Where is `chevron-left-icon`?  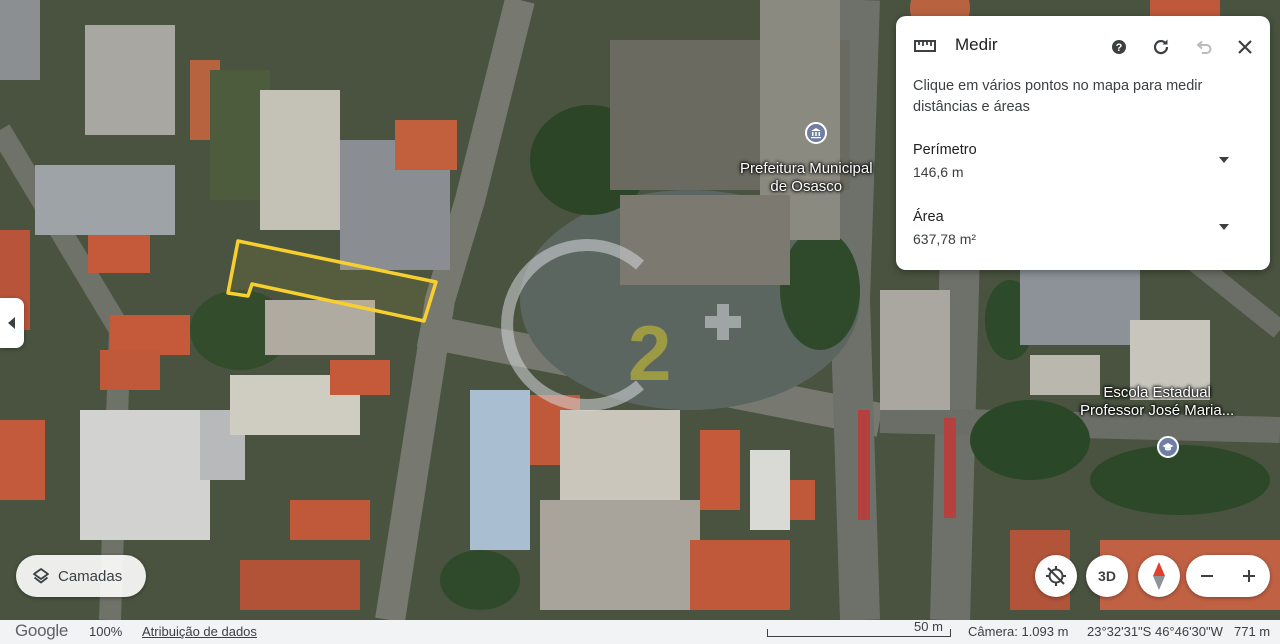 chevron-left-icon is located at coordinates (11, 323).